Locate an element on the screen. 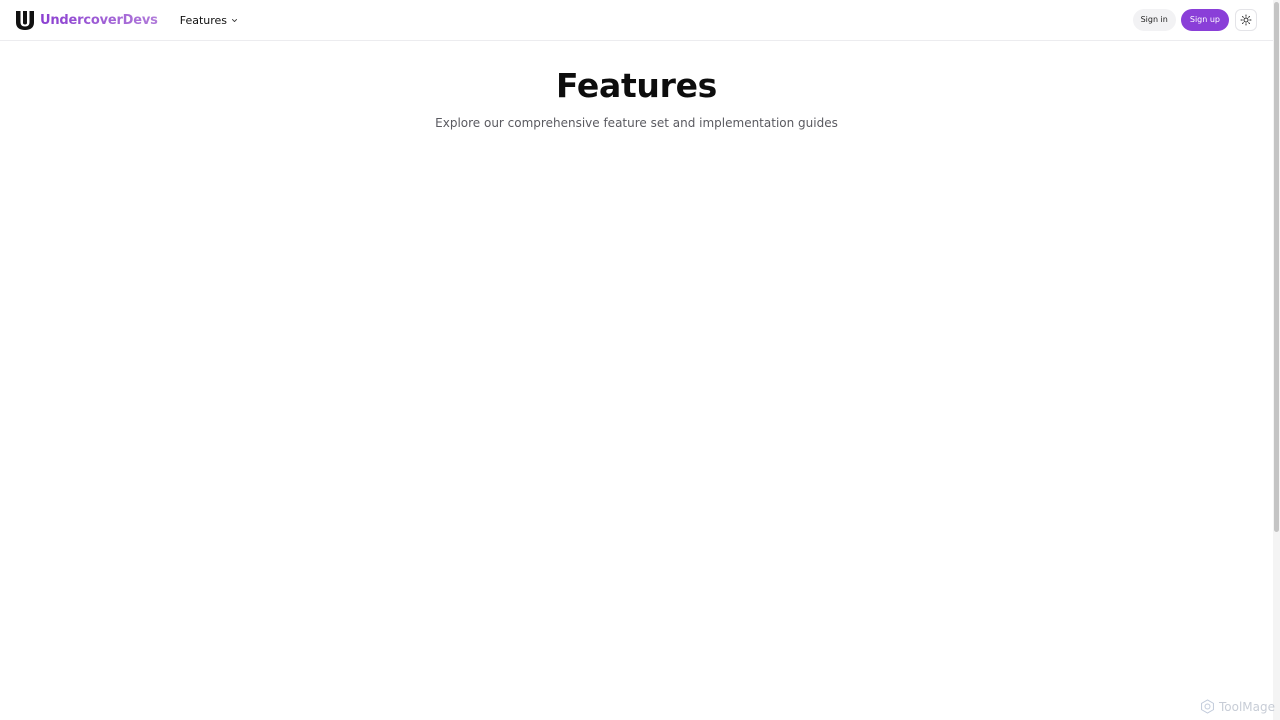 This screenshot has width=1280, height=720. sun-icon is located at coordinates (1246, 20).